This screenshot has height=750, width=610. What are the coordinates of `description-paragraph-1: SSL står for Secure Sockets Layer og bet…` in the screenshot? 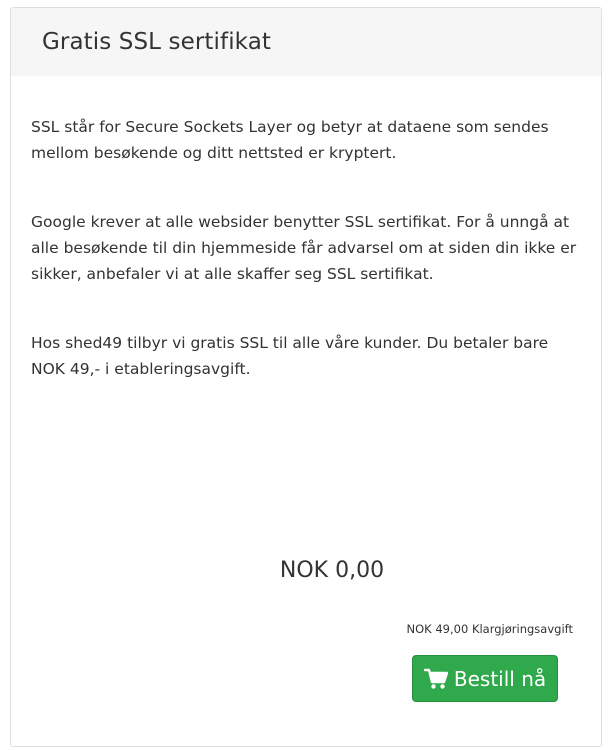 It's located at (290, 140).